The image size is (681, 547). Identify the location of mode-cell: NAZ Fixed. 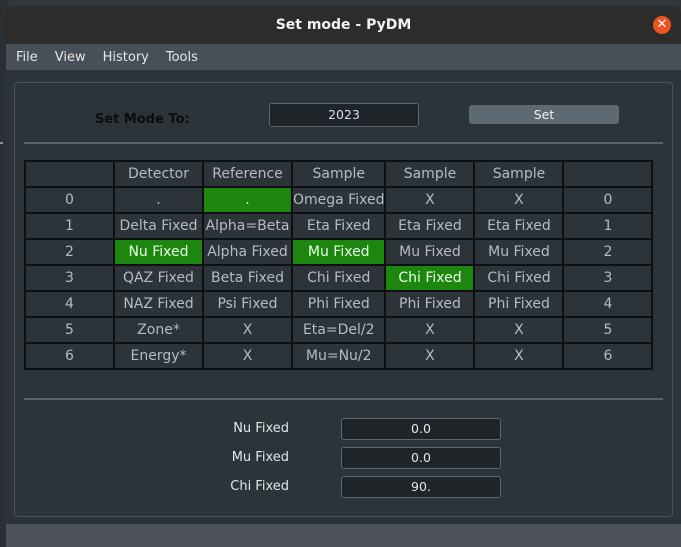
(158, 304).